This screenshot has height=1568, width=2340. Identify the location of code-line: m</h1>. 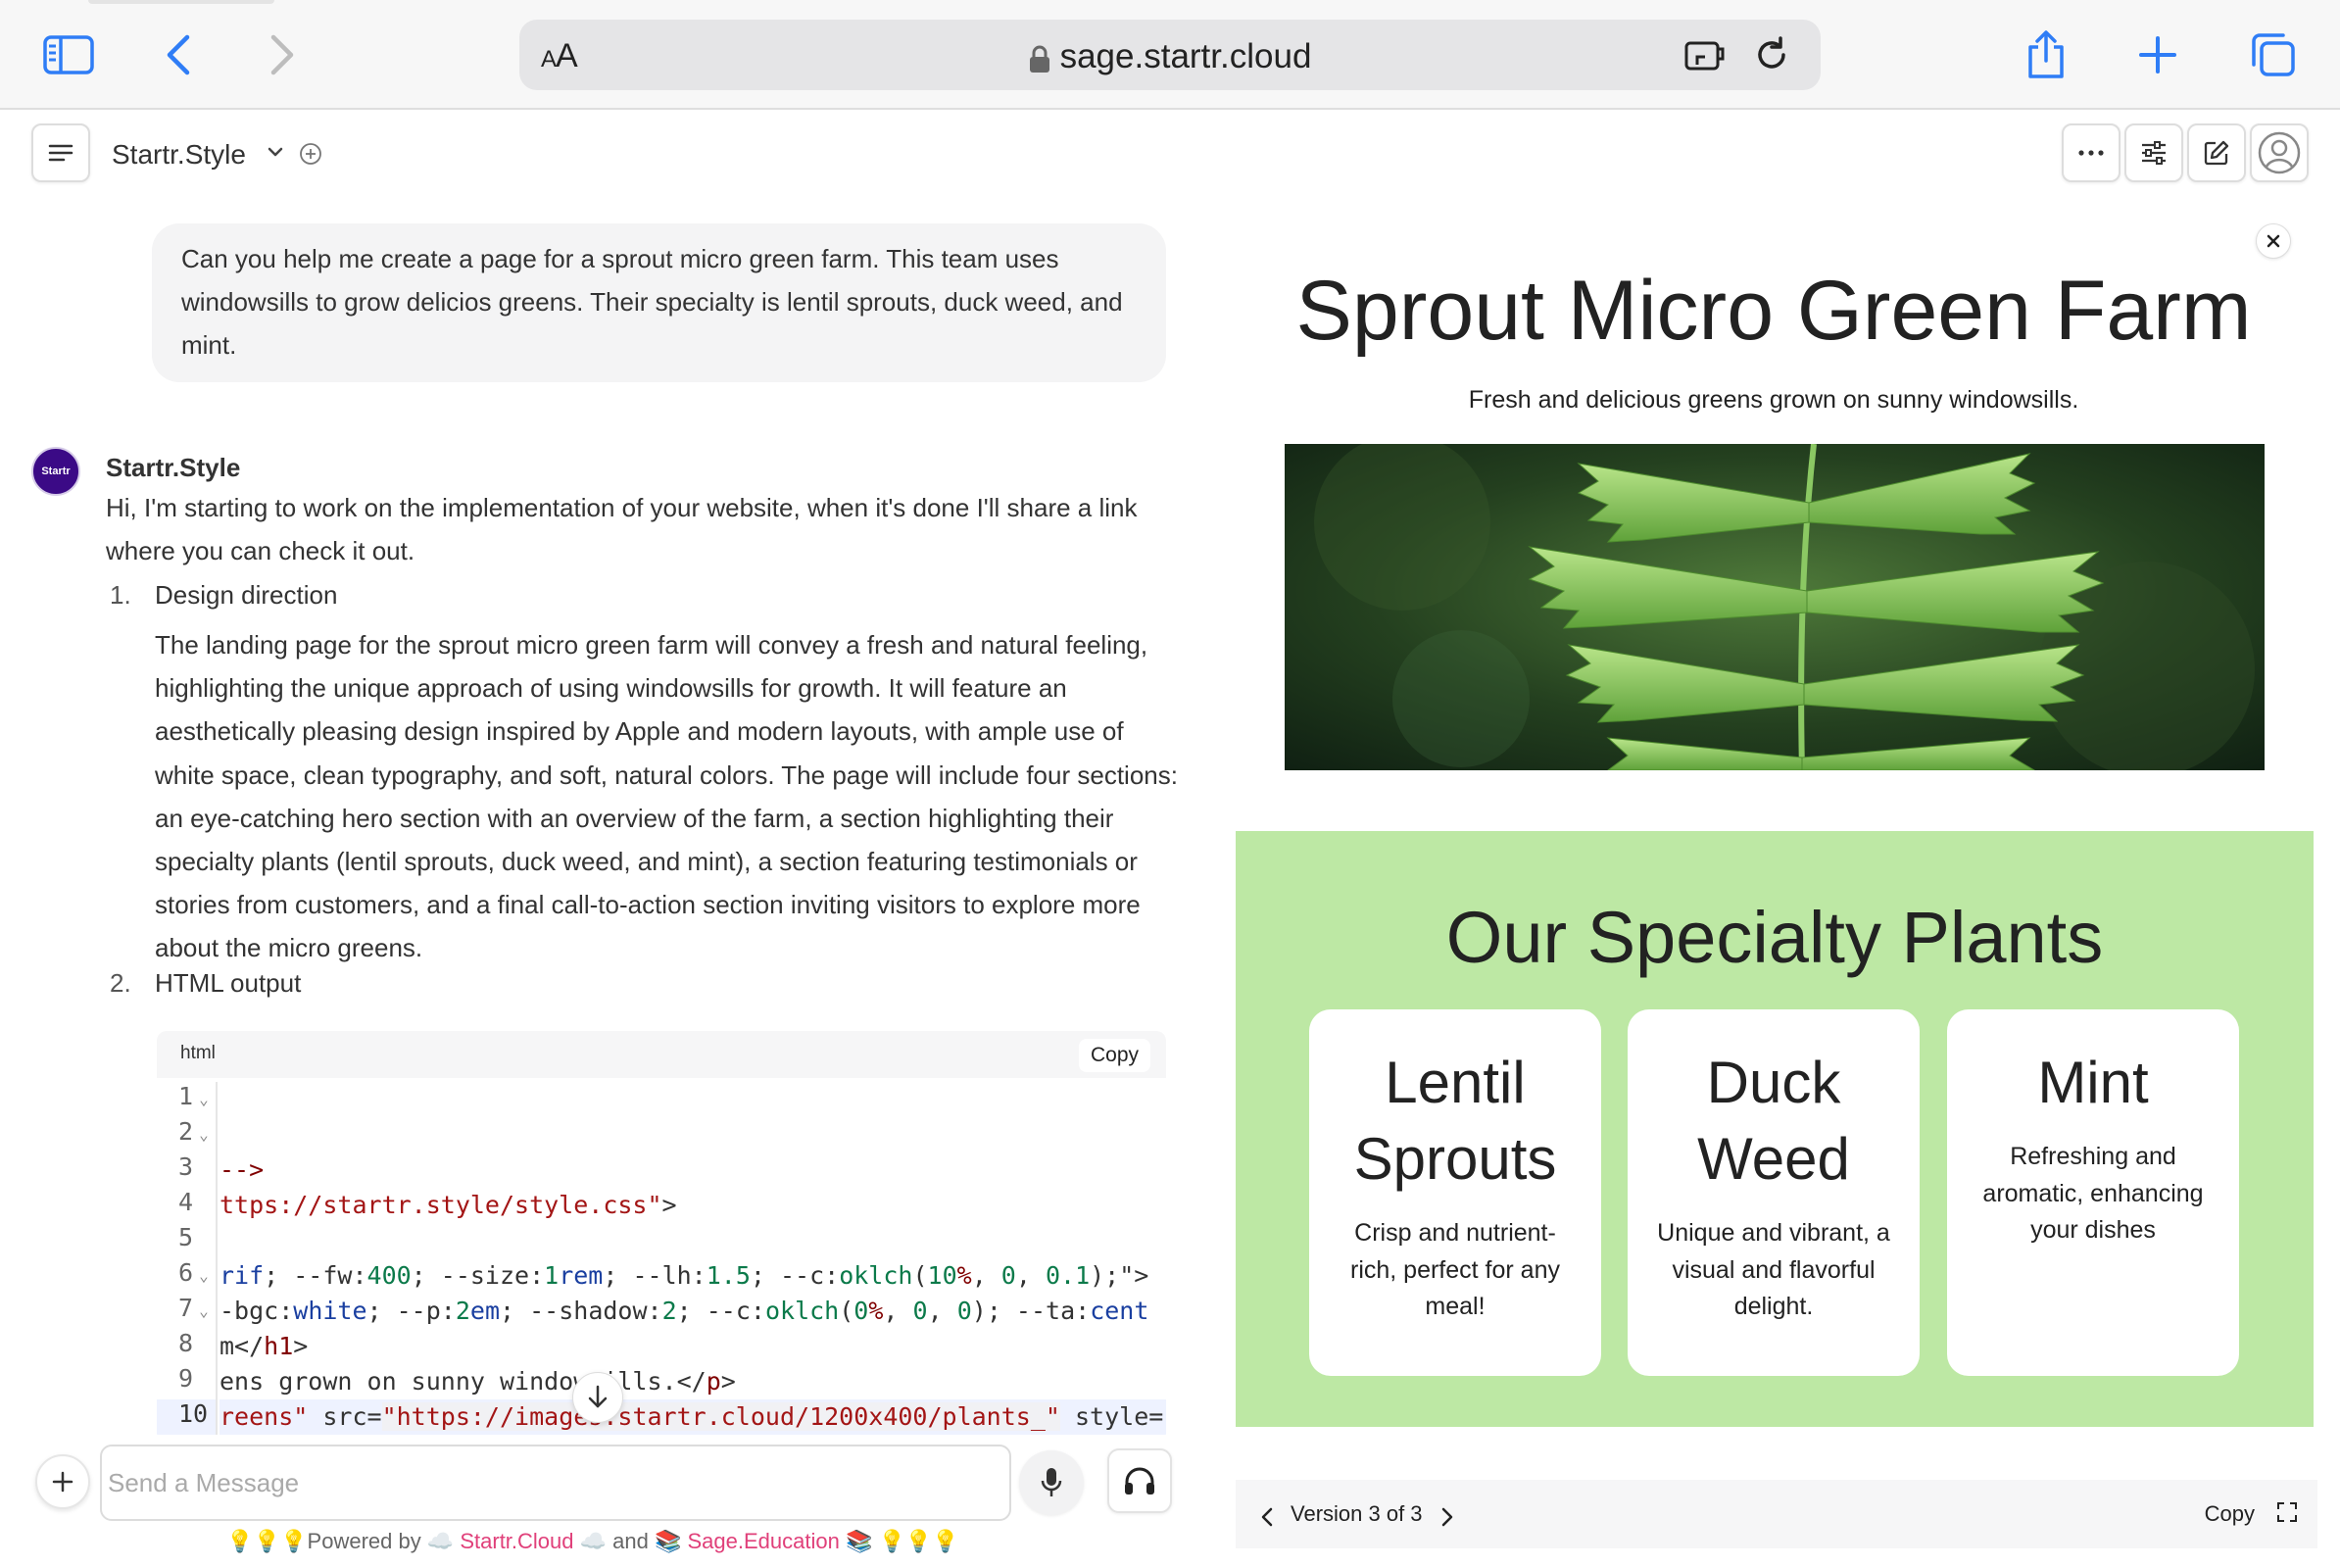
(264, 1346).